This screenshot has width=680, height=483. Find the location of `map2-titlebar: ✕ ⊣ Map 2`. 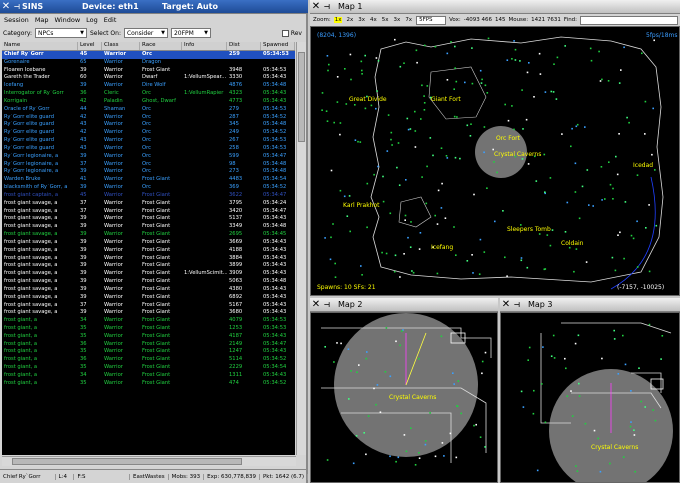

map2-titlebar: ✕ ⊣ Map 2 is located at coordinates (404, 305).